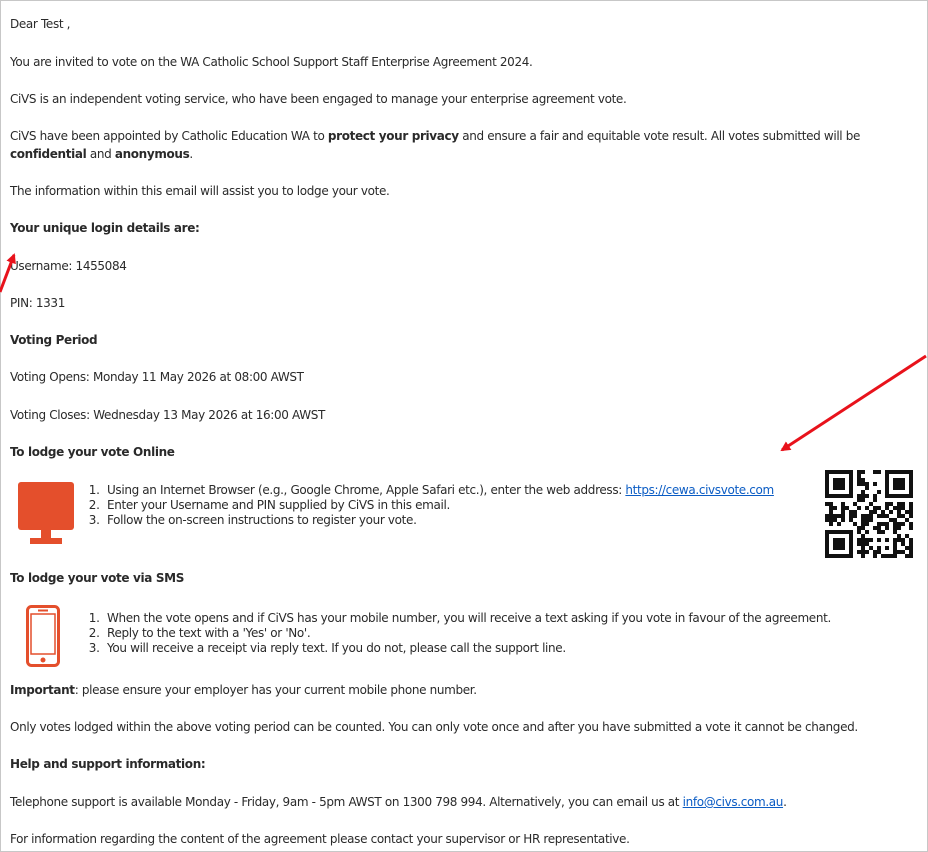  What do you see at coordinates (108, 764) in the screenshot?
I see `help-heading: Help and support information:` at bounding box center [108, 764].